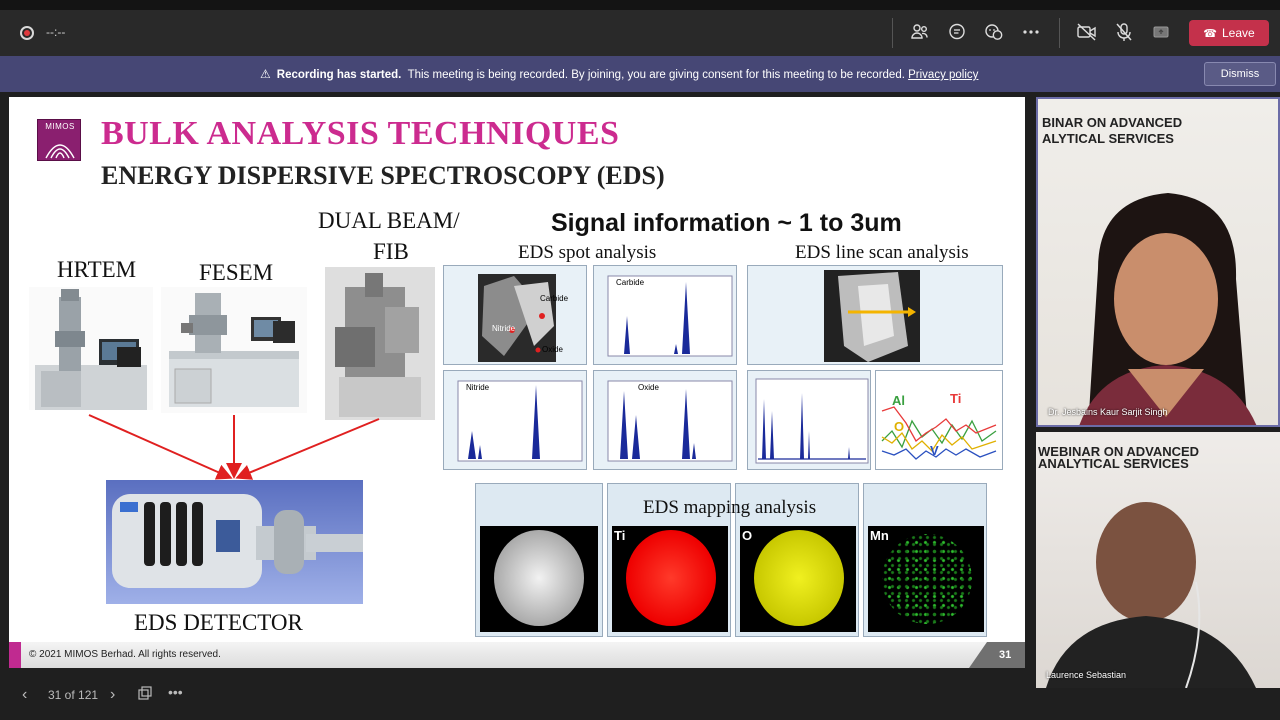 The width and height of the screenshot is (1280, 720). I want to click on camera-off-icon, so click(1087, 34).